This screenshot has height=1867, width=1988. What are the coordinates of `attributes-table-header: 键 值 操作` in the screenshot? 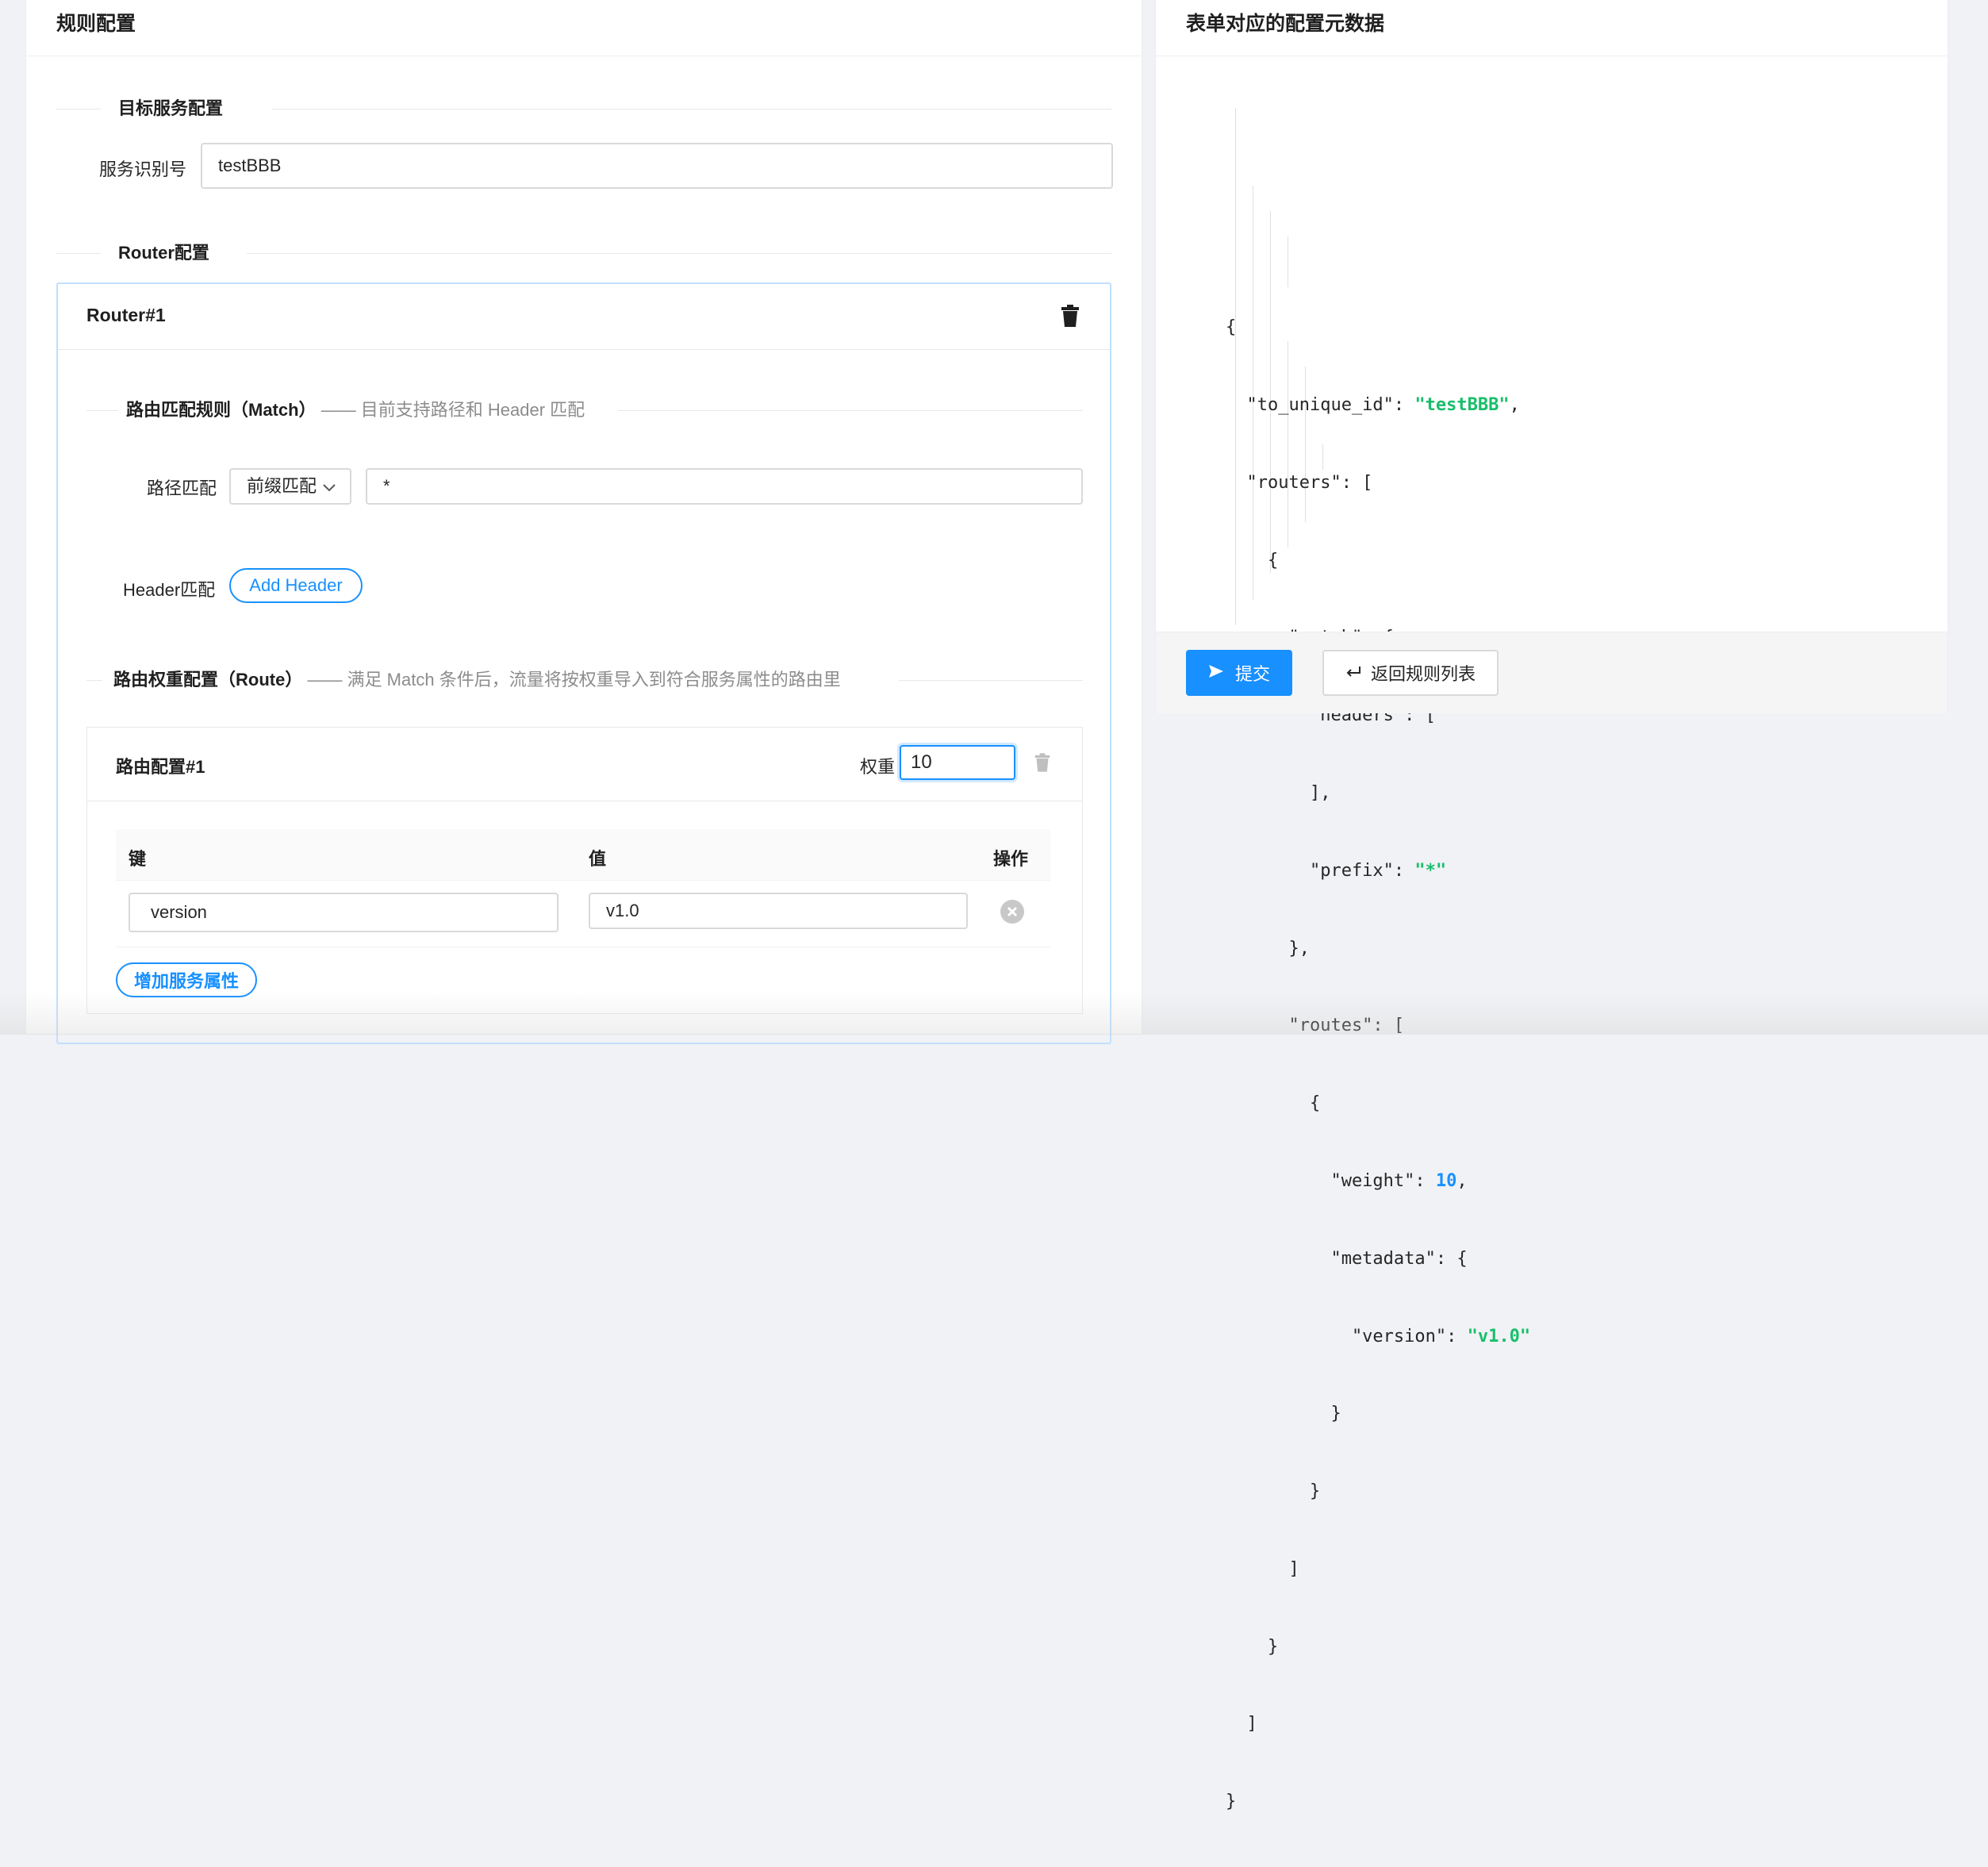 It's located at (583, 855).